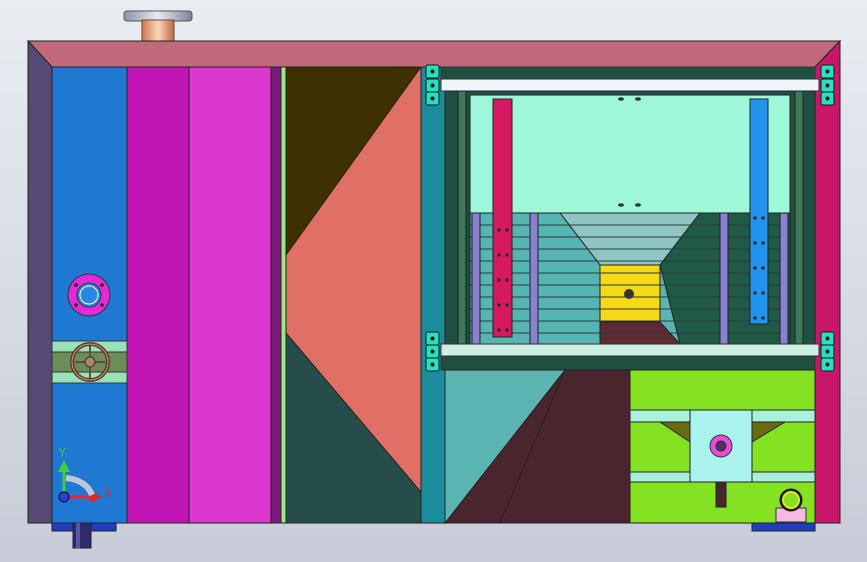 The width and height of the screenshot is (867, 562). Describe the element at coordinates (158, 295) in the screenshot. I see `magenta-panel` at that location.